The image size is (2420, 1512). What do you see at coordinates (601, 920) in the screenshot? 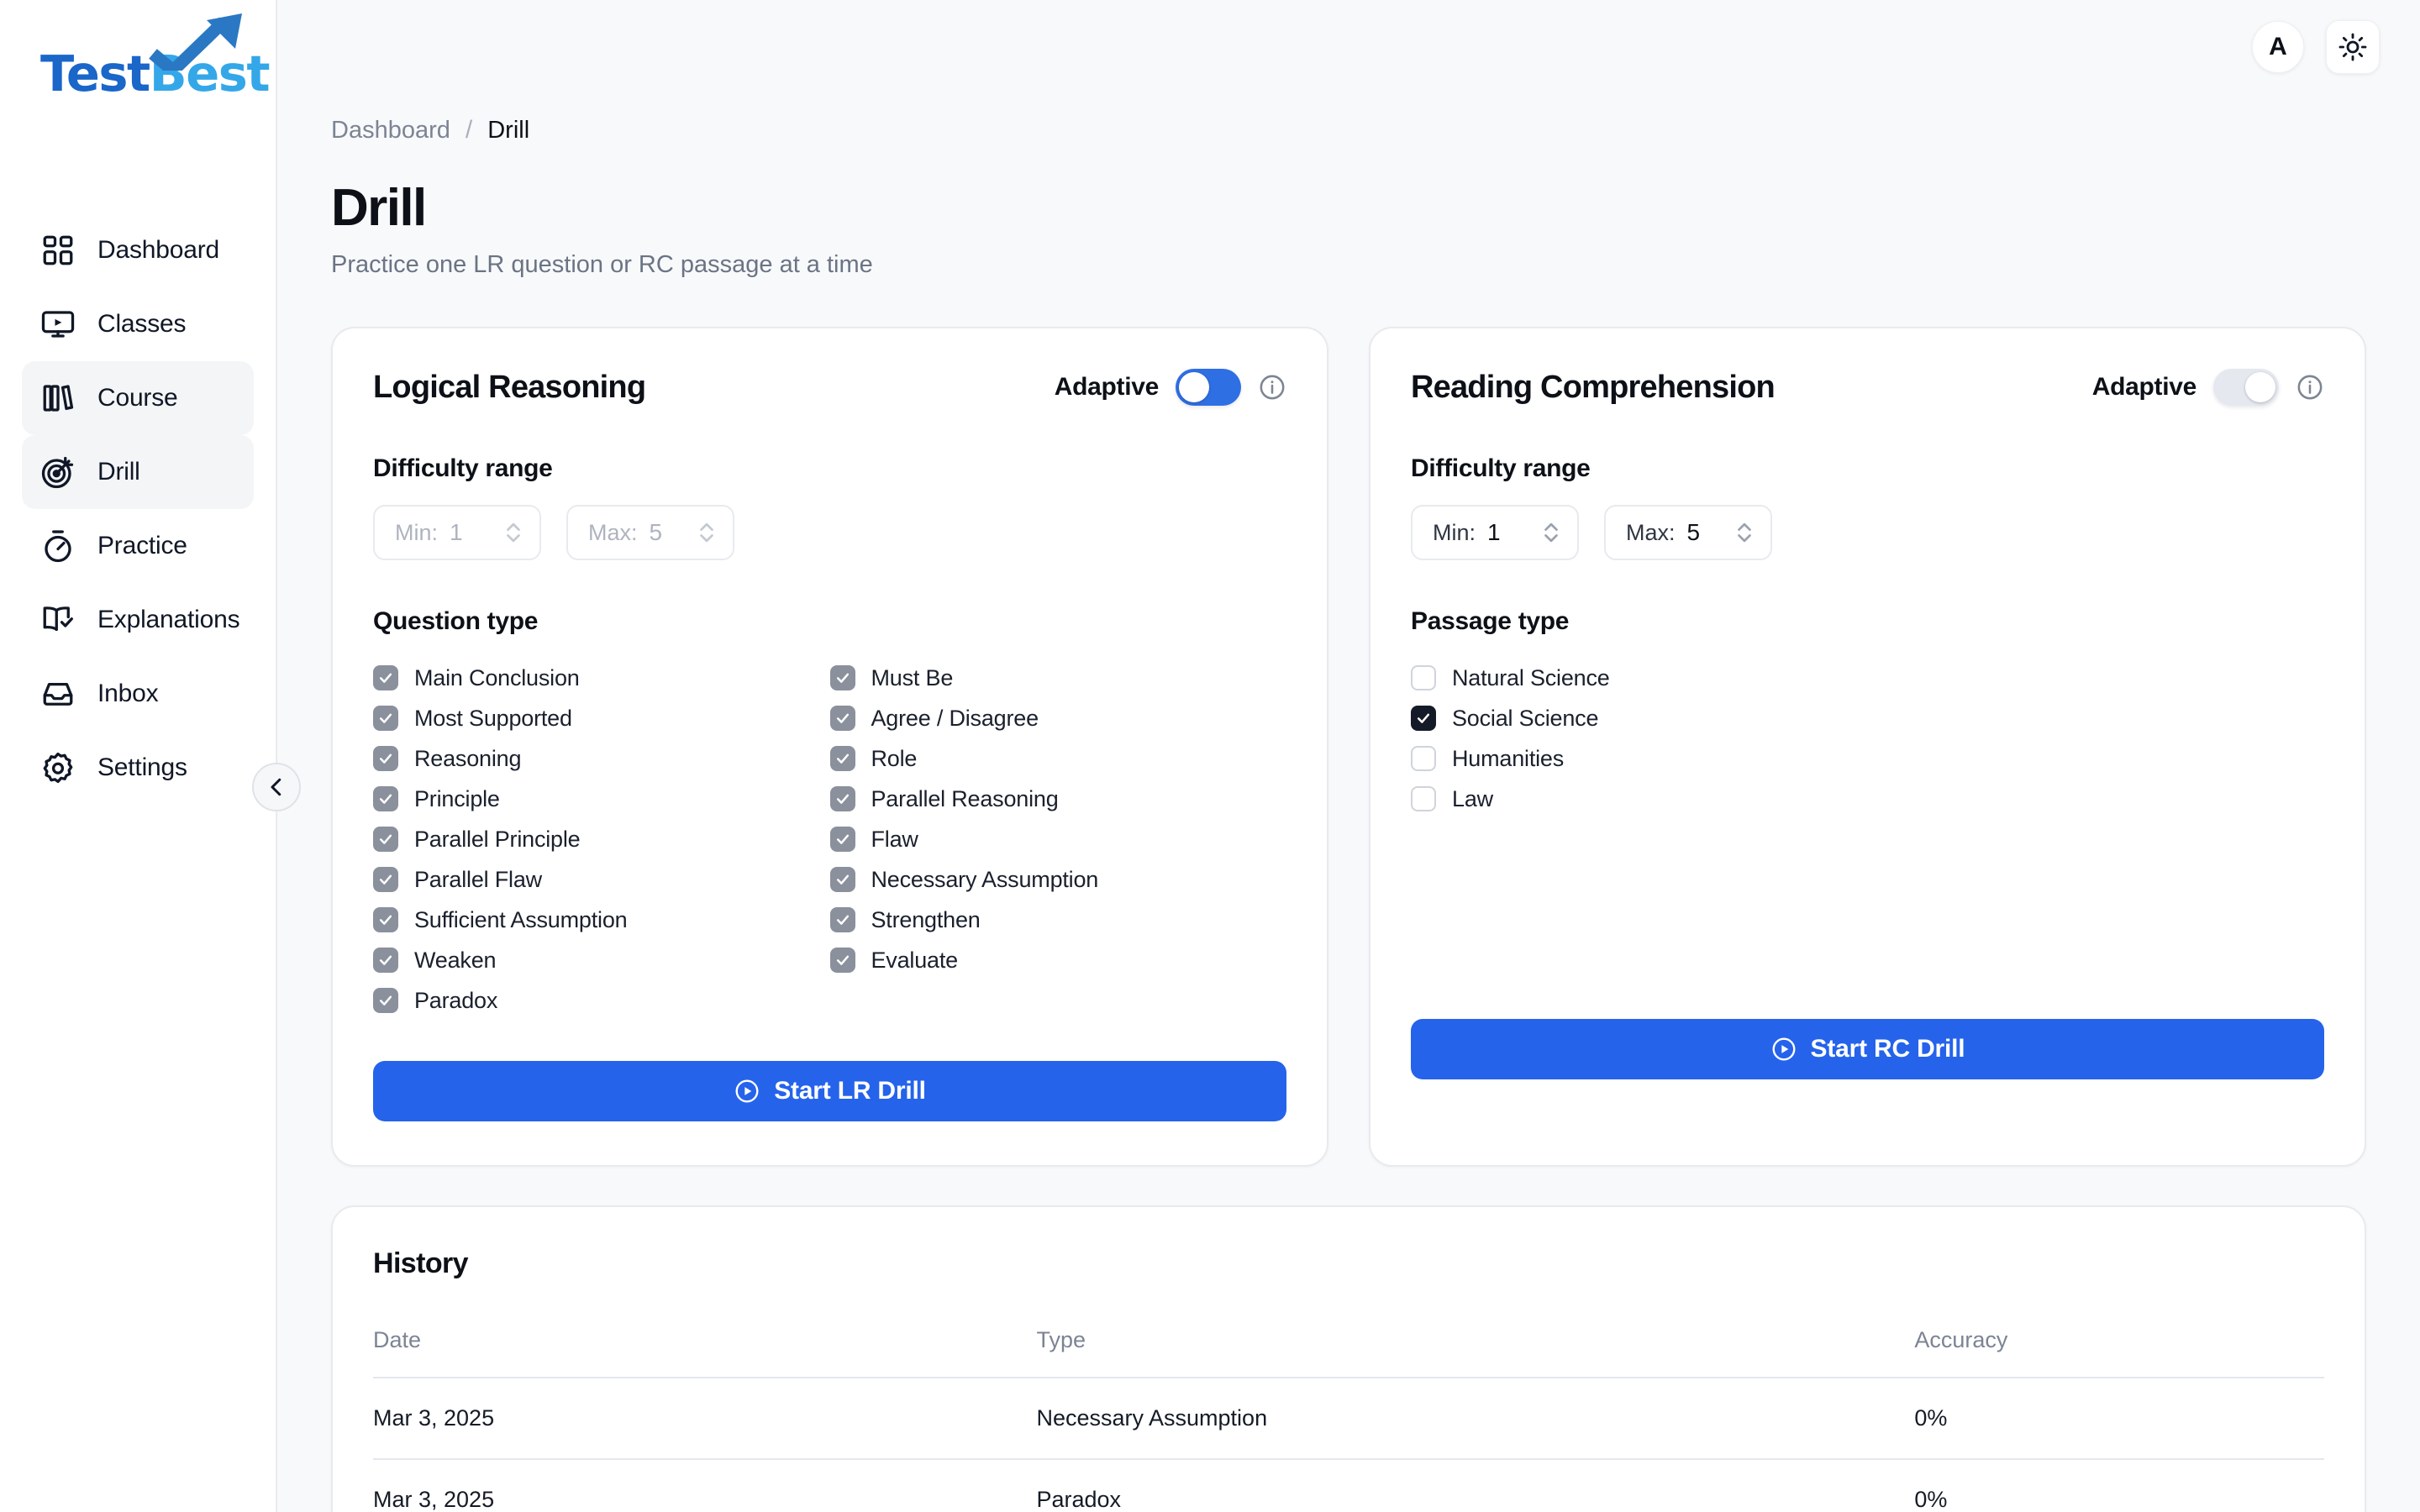
I see `checkbox-row: Sufficient Assumption` at bounding box center [601, 920].